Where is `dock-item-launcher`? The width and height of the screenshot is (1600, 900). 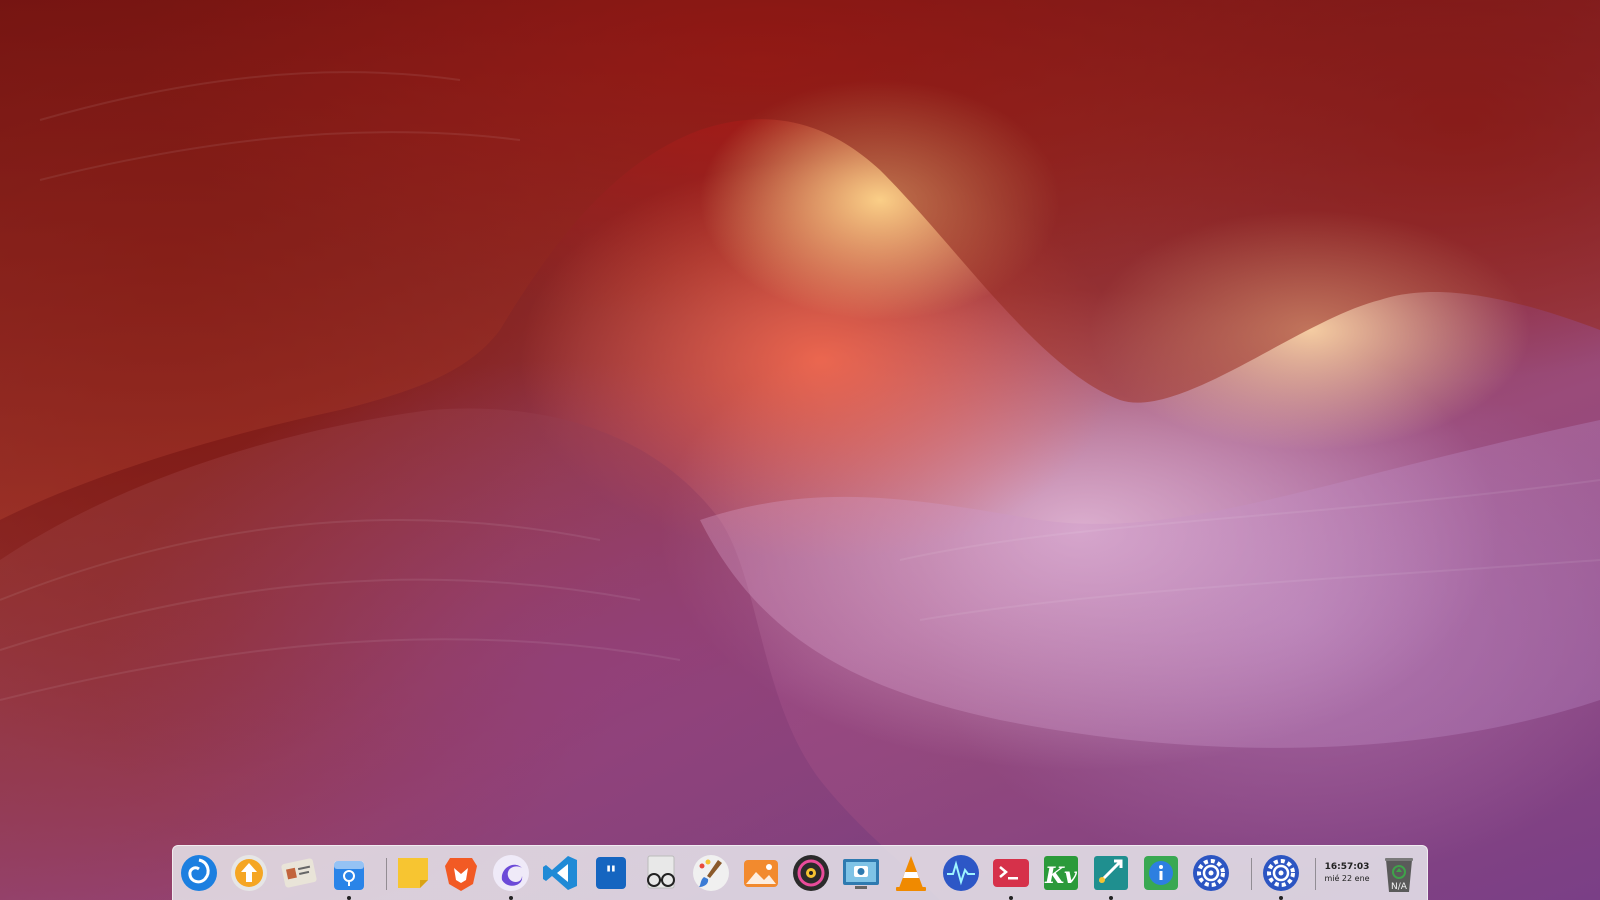
dock-item-launcher is located at coordinates (199, 873).